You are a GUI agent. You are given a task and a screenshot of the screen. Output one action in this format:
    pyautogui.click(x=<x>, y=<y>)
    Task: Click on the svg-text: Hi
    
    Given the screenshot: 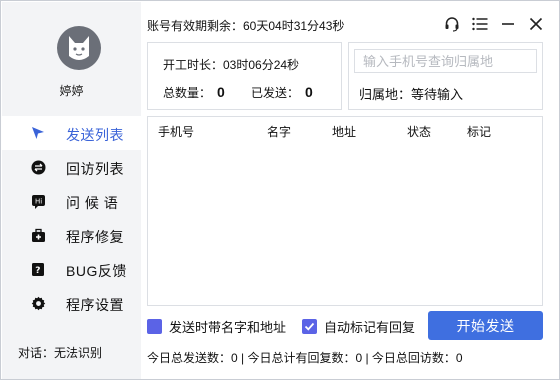 What is the action you would take?
    pyautogui.click(x=38, y=201)
    